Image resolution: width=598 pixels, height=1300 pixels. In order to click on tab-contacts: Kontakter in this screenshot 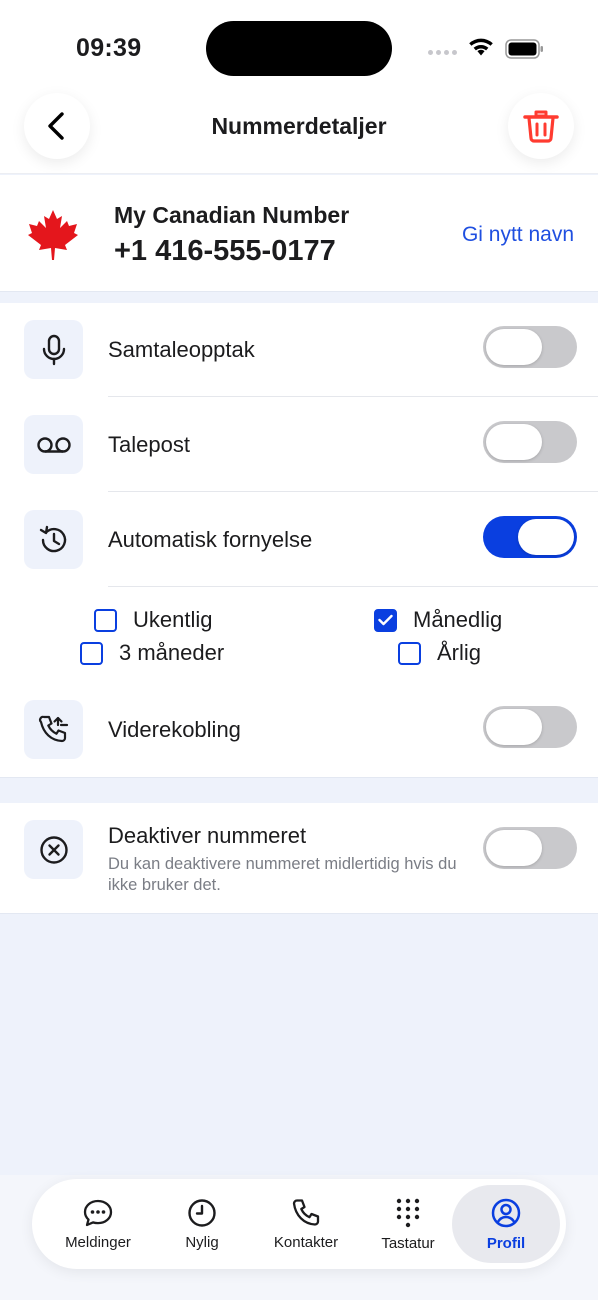, I will do `click(306, 1224)`.